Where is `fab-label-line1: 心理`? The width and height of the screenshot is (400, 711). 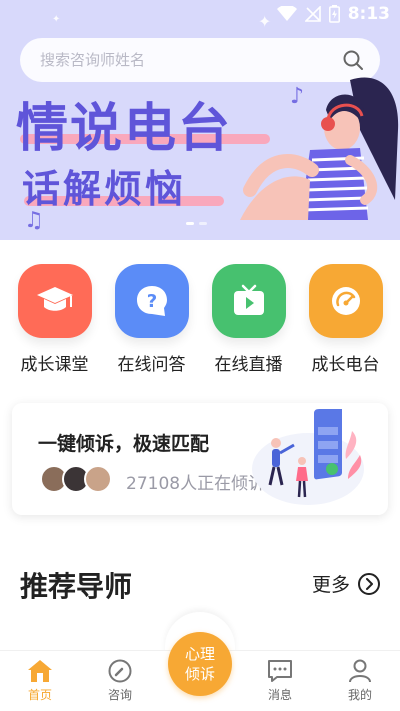 fab-label-line1: 心理 is located at coordinates (199, 654).